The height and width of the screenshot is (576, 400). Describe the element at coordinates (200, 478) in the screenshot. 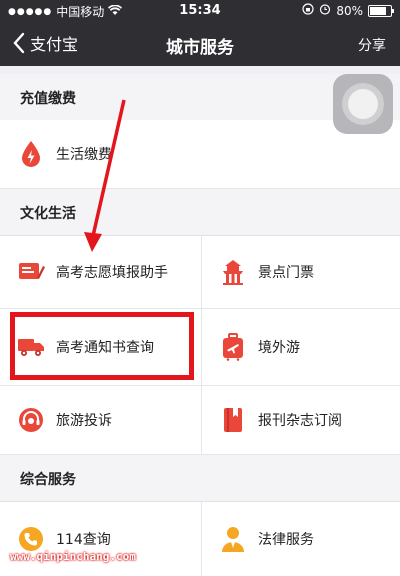

I see `section-header-general: 综合服务` at that location.